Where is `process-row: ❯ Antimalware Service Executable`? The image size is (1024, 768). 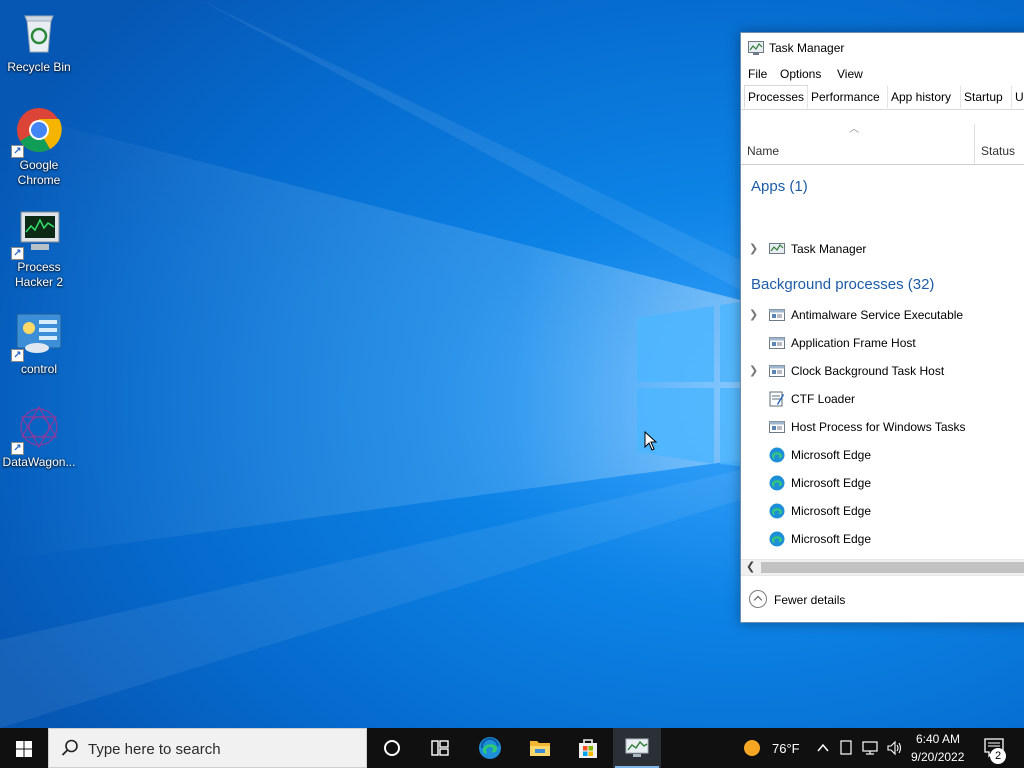
process-row: ❯ Antimalware Service Executable is located at coordinates (882, 315).